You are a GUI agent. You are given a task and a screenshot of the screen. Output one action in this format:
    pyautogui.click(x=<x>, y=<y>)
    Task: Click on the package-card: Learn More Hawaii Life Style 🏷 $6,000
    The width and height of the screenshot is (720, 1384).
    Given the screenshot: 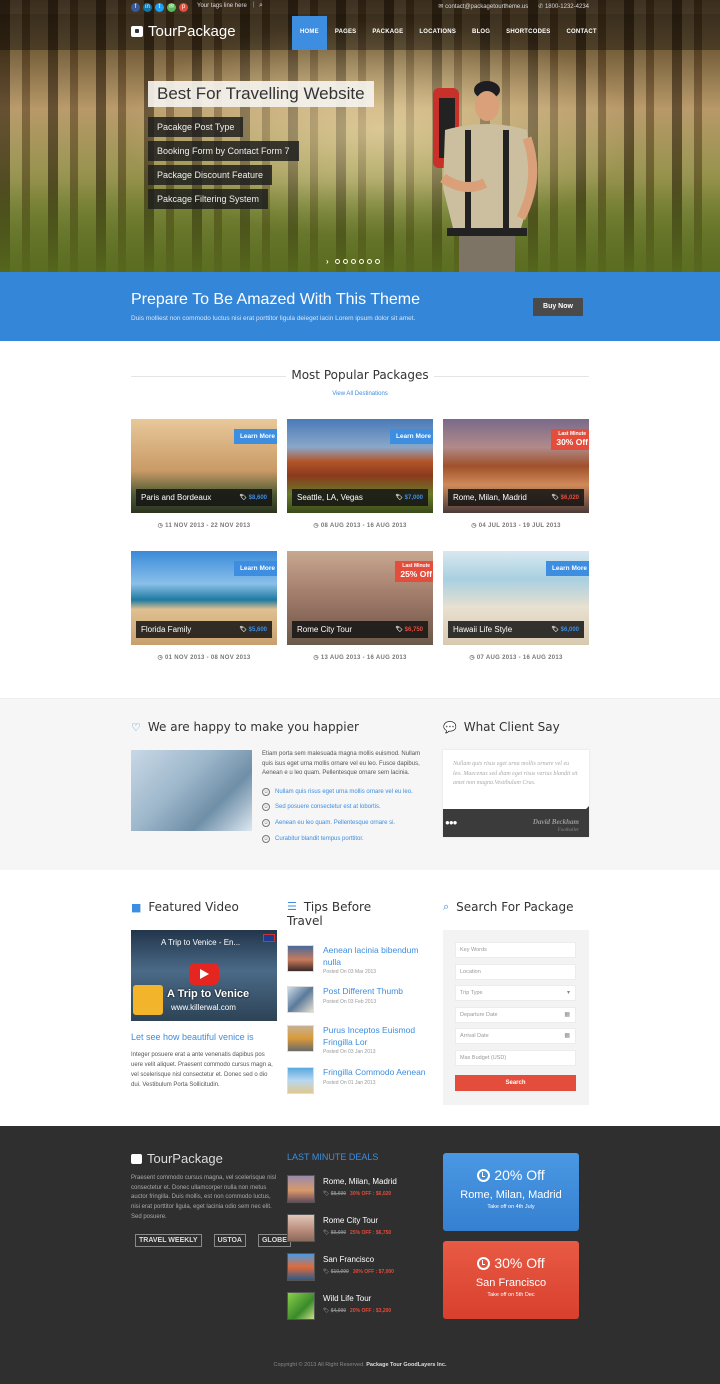 What is the action you would take?
    pyautogui.click(x=516, y=598)
    